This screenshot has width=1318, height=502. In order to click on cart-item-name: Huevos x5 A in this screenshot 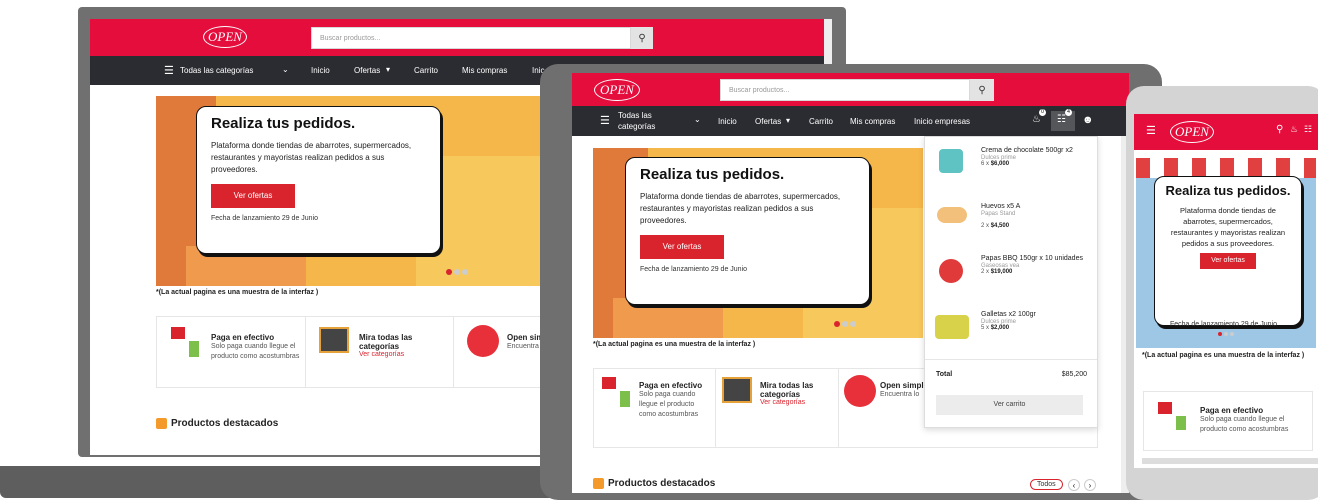, I will do `click(1001, 206)`.